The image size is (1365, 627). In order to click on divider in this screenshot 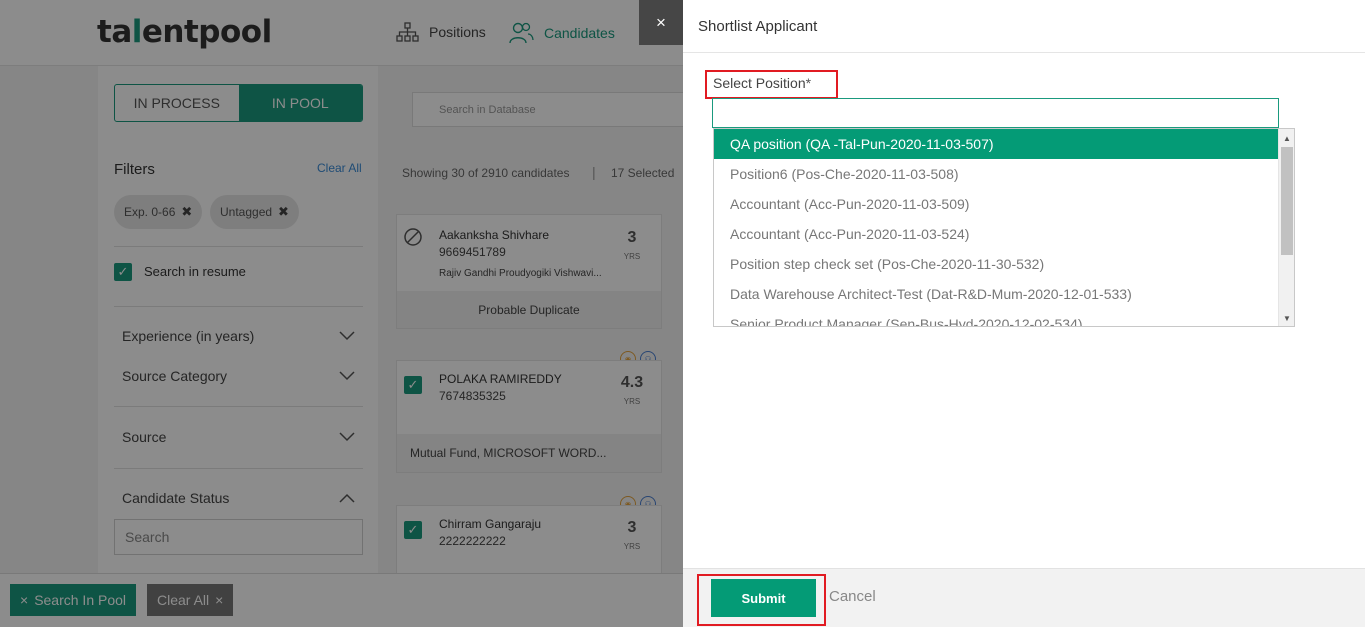, I will do `click(1024, 52)`.